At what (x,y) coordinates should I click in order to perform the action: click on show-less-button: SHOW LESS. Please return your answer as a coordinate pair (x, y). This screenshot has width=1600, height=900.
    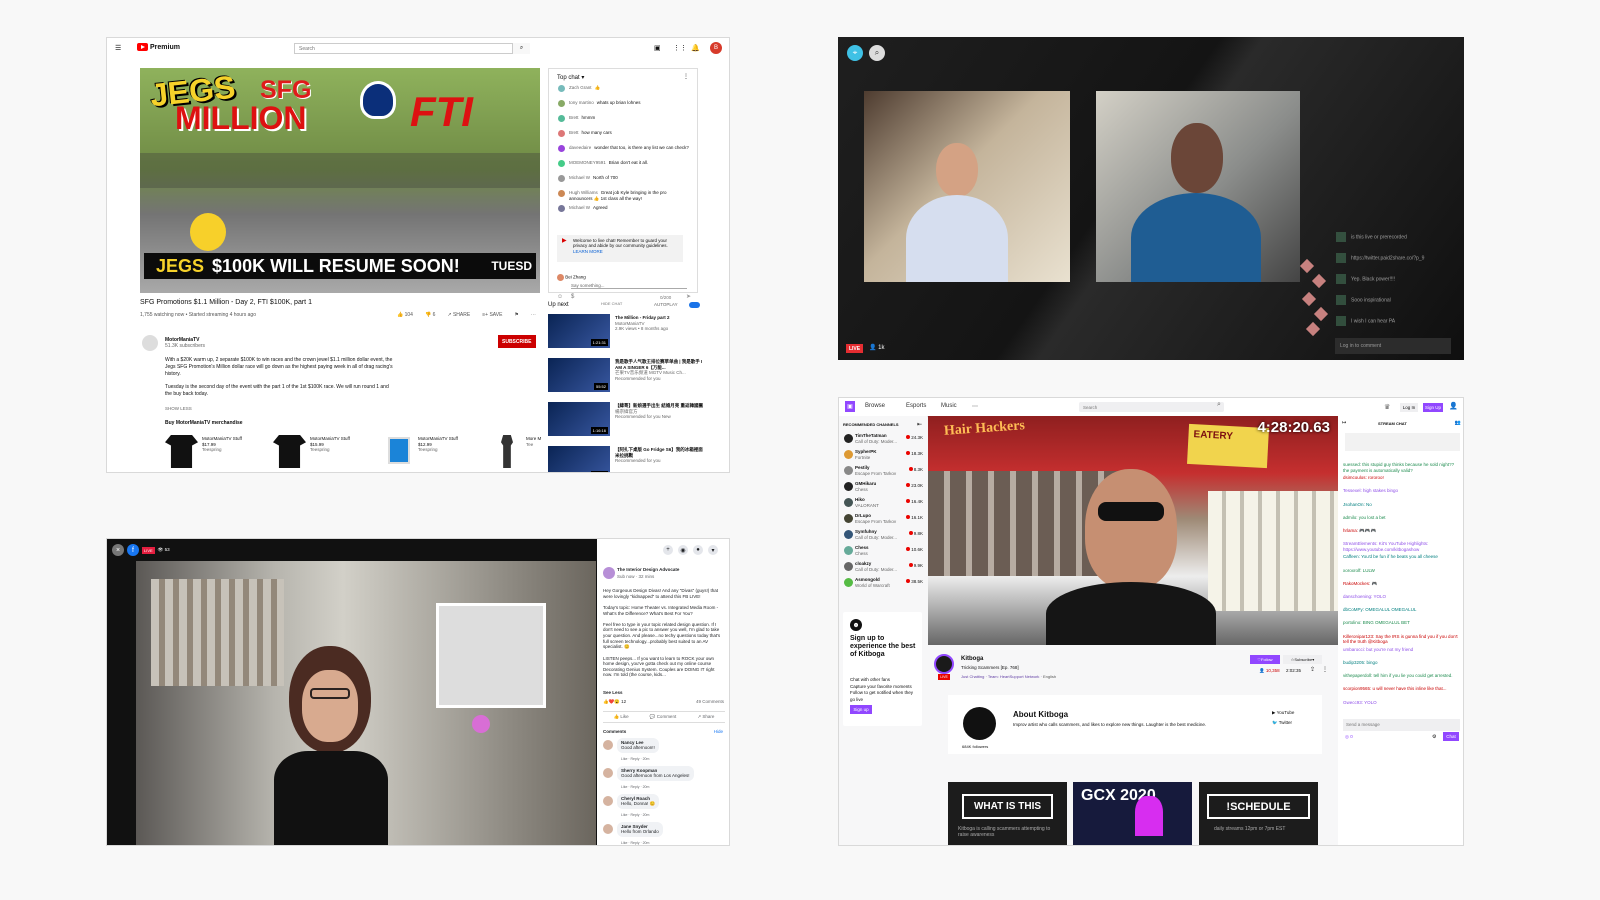
    Looking at the image, I should click on (178, 408).